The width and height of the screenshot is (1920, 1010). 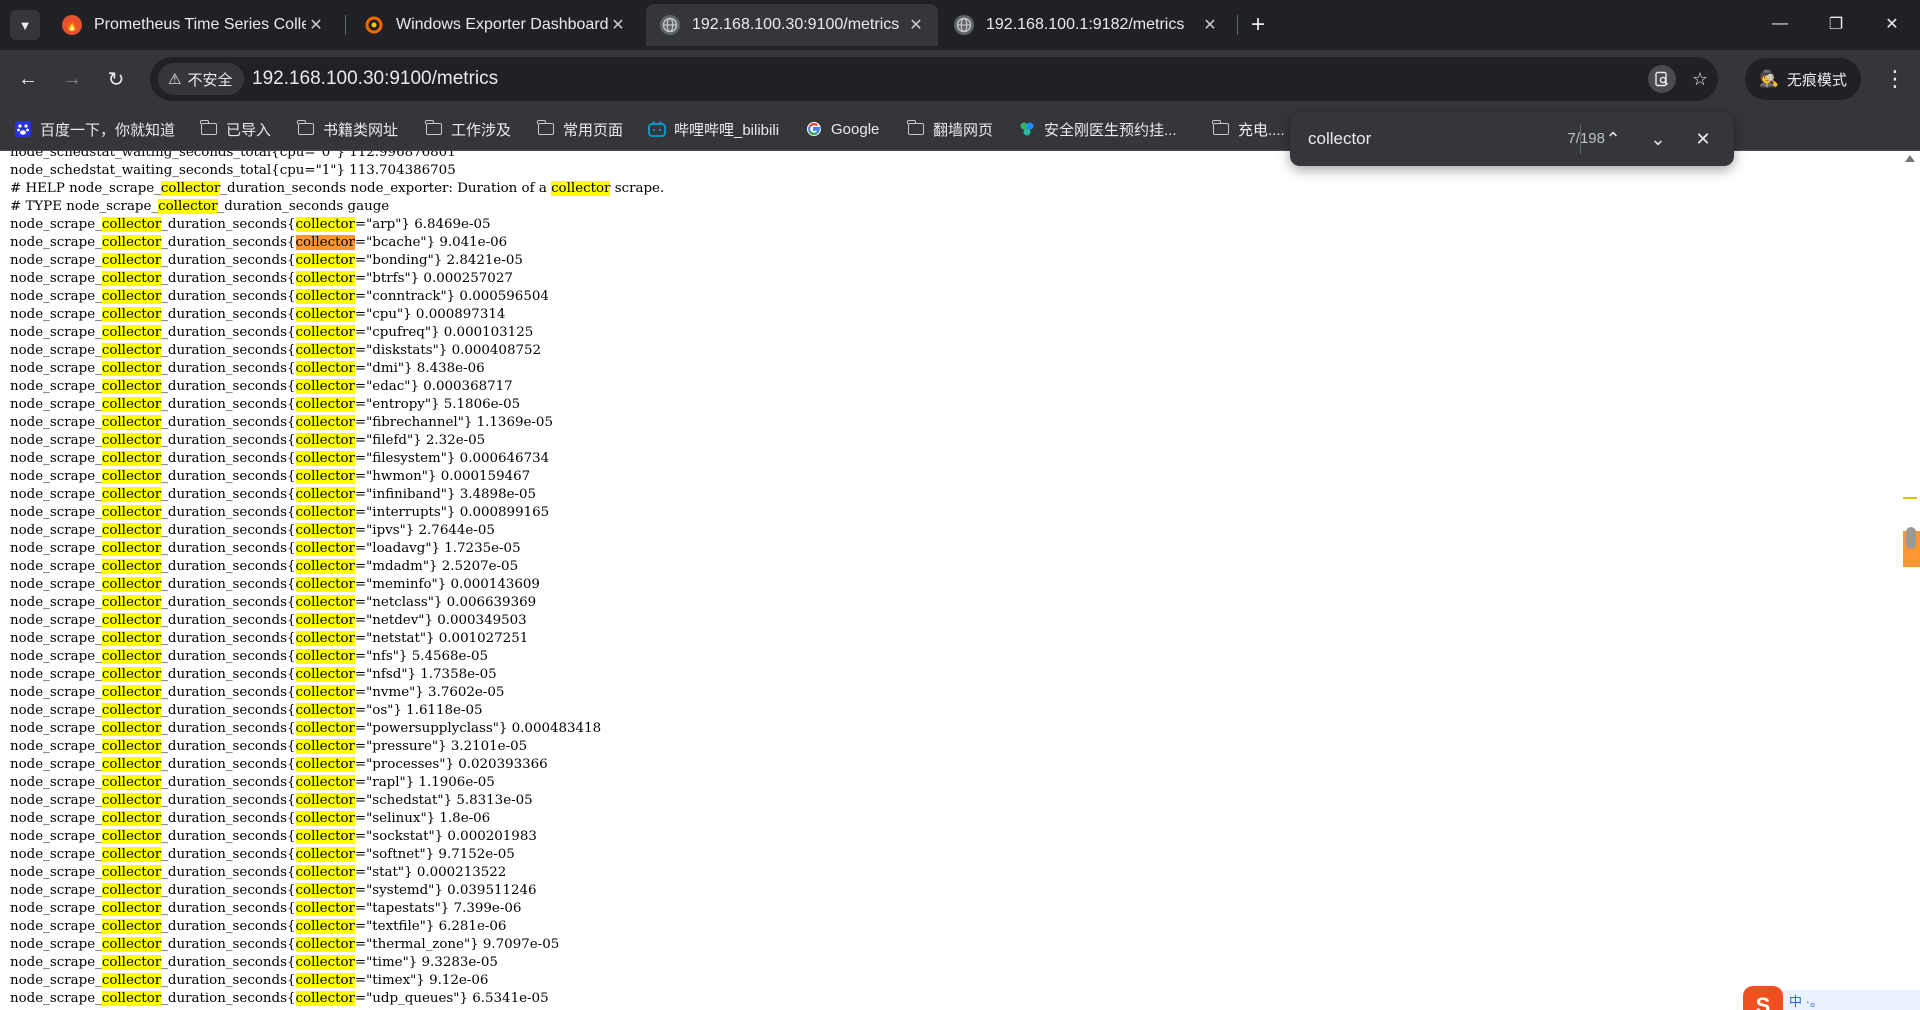 I want to click on google-icon, so click(x=814, y=129).